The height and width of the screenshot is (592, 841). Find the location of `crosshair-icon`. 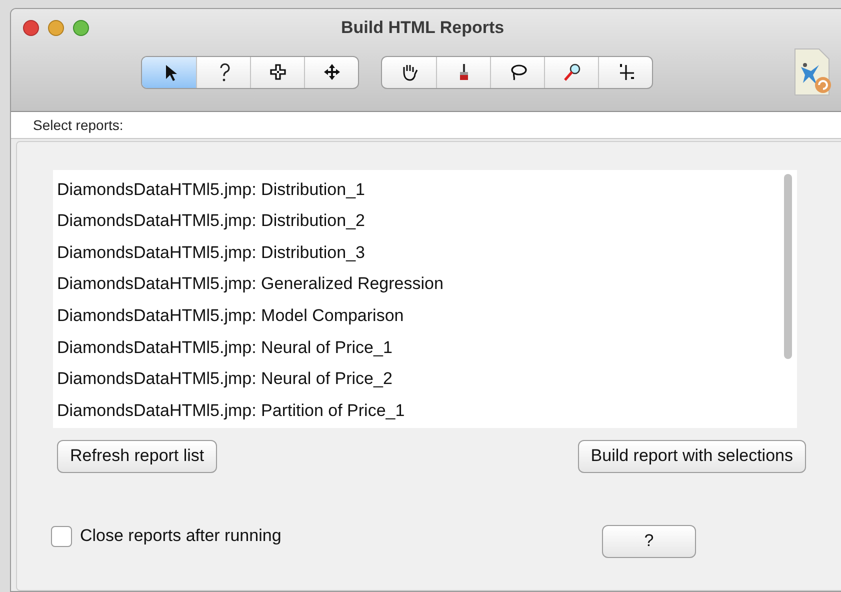

crosshair-icon is located at coordinates (278, 72).